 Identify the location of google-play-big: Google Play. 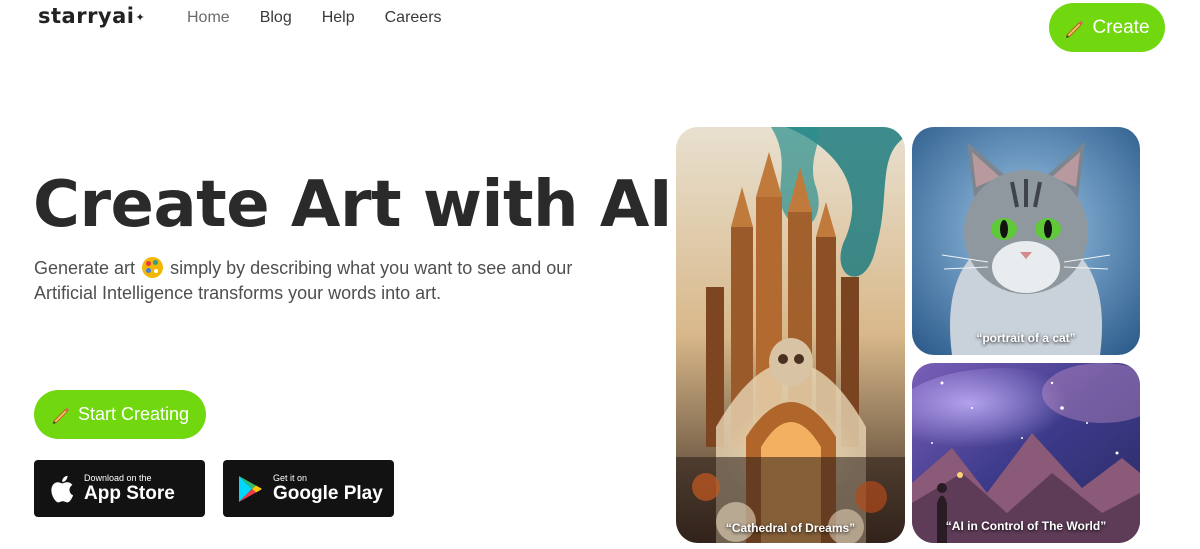
(328, 493).